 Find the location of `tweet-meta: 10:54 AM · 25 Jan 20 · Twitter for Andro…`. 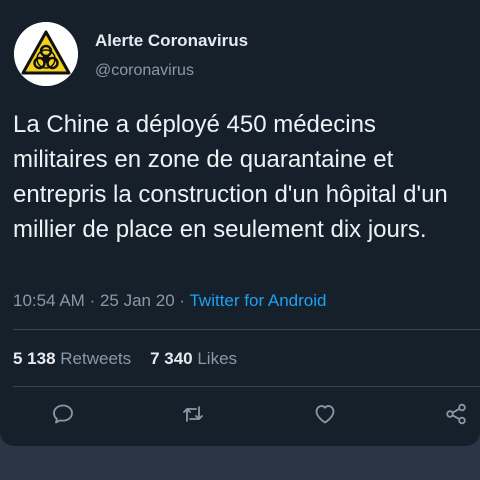

tweet-meta: 10:54 AM · 25 Jan 20 · Twitter for Andro… is located at coordinates (170, 301).